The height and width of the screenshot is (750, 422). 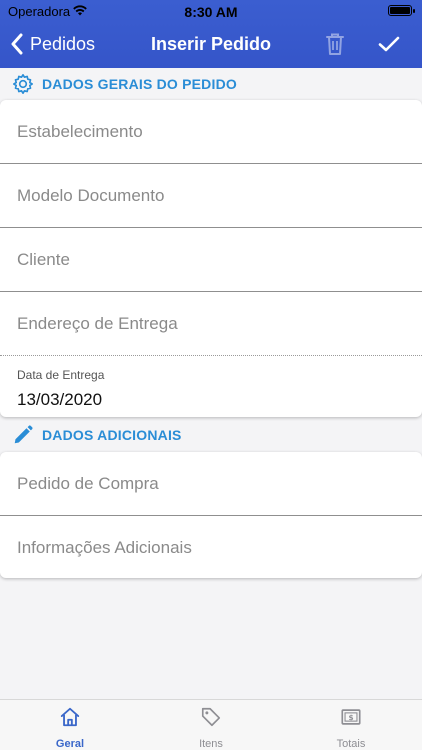 I want to click on tab-geral: Geral, so click(x=70, y=728).